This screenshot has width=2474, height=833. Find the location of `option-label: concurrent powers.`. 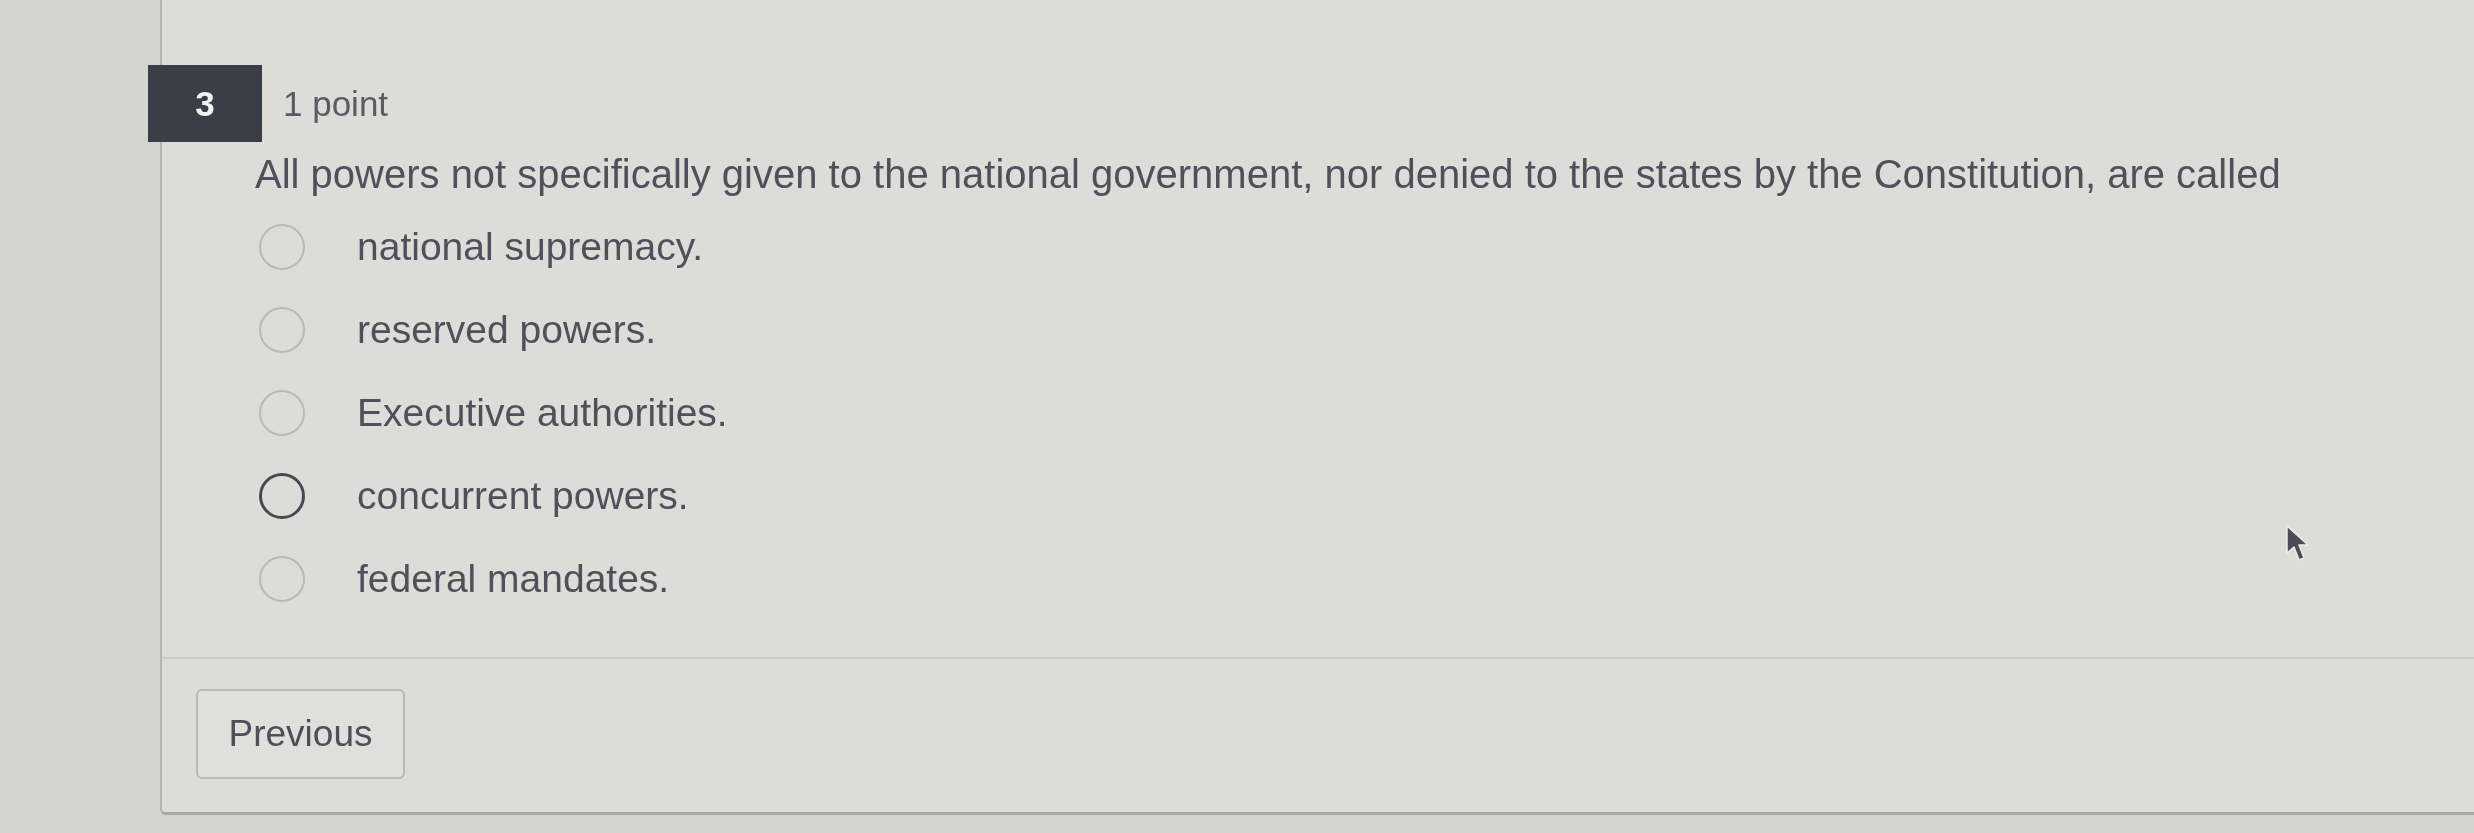

option-label: concurrent powers. is located at coordinates (523, 495).